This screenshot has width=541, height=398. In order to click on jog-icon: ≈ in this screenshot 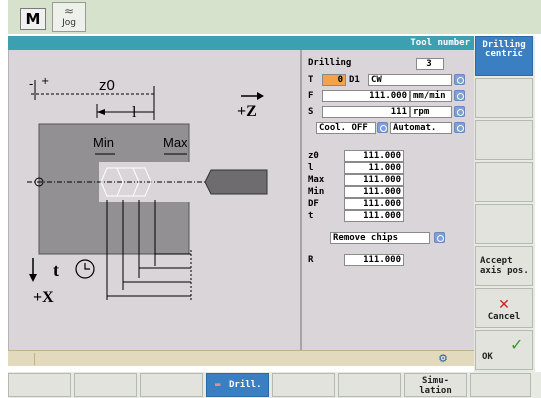, I will do `click(69, 11)`.